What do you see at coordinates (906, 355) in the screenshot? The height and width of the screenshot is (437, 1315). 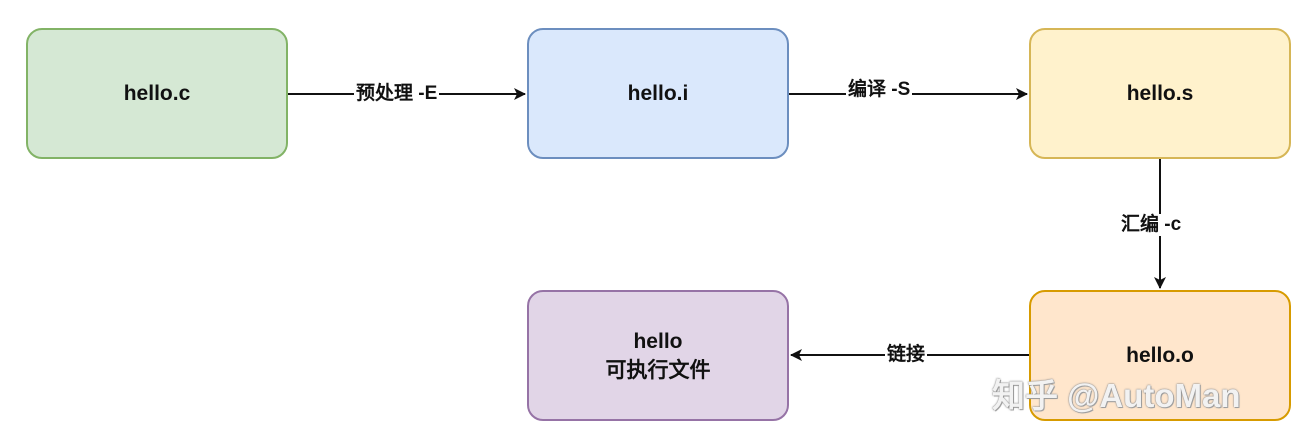 I see `edge-label-link: 链接` at bounding box center [906, 355].